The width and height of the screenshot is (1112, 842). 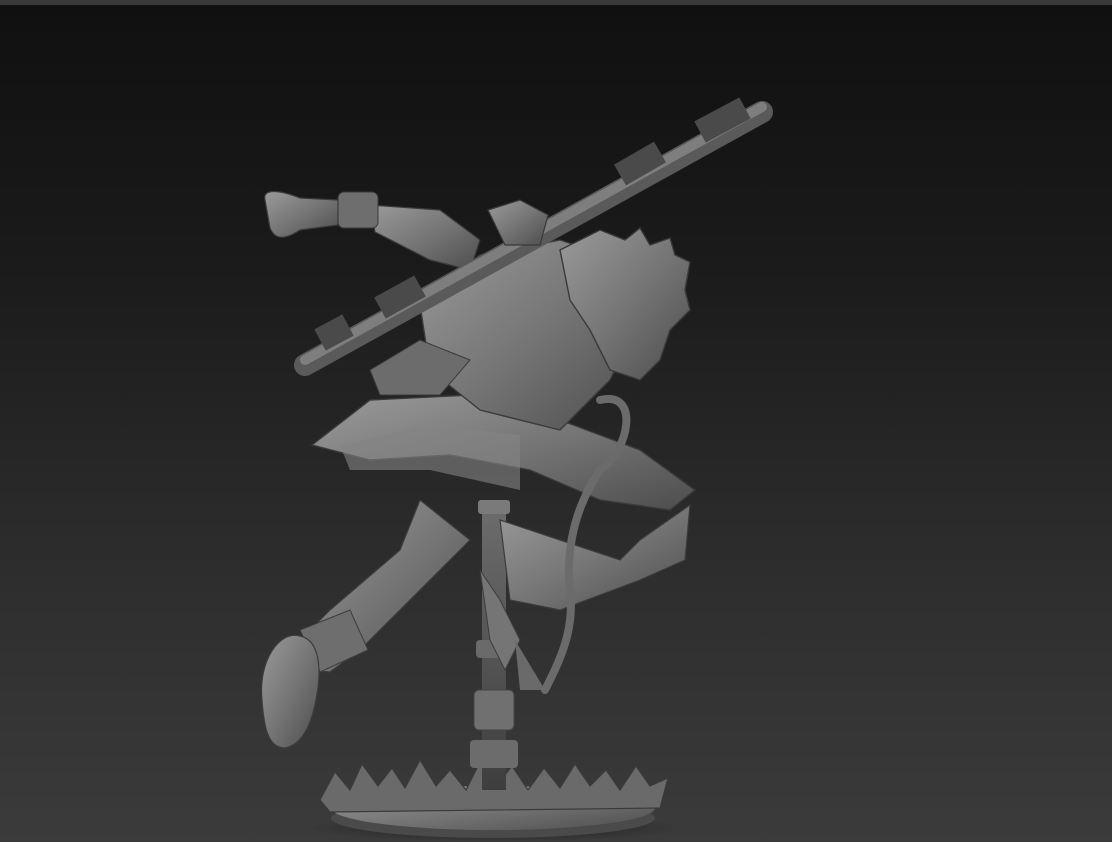 What do you see at coordinates (365, 624) in the screenshot?
I see `left-leg` at bounding box center [365, 624].